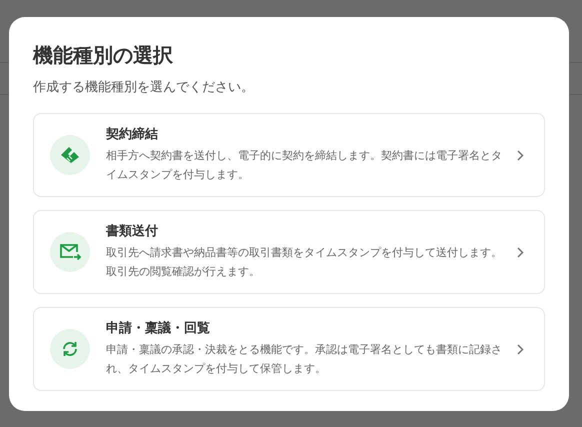 This screenshot has width=582, height=427. I want to click on mail-send-icon, so click(70, 252).